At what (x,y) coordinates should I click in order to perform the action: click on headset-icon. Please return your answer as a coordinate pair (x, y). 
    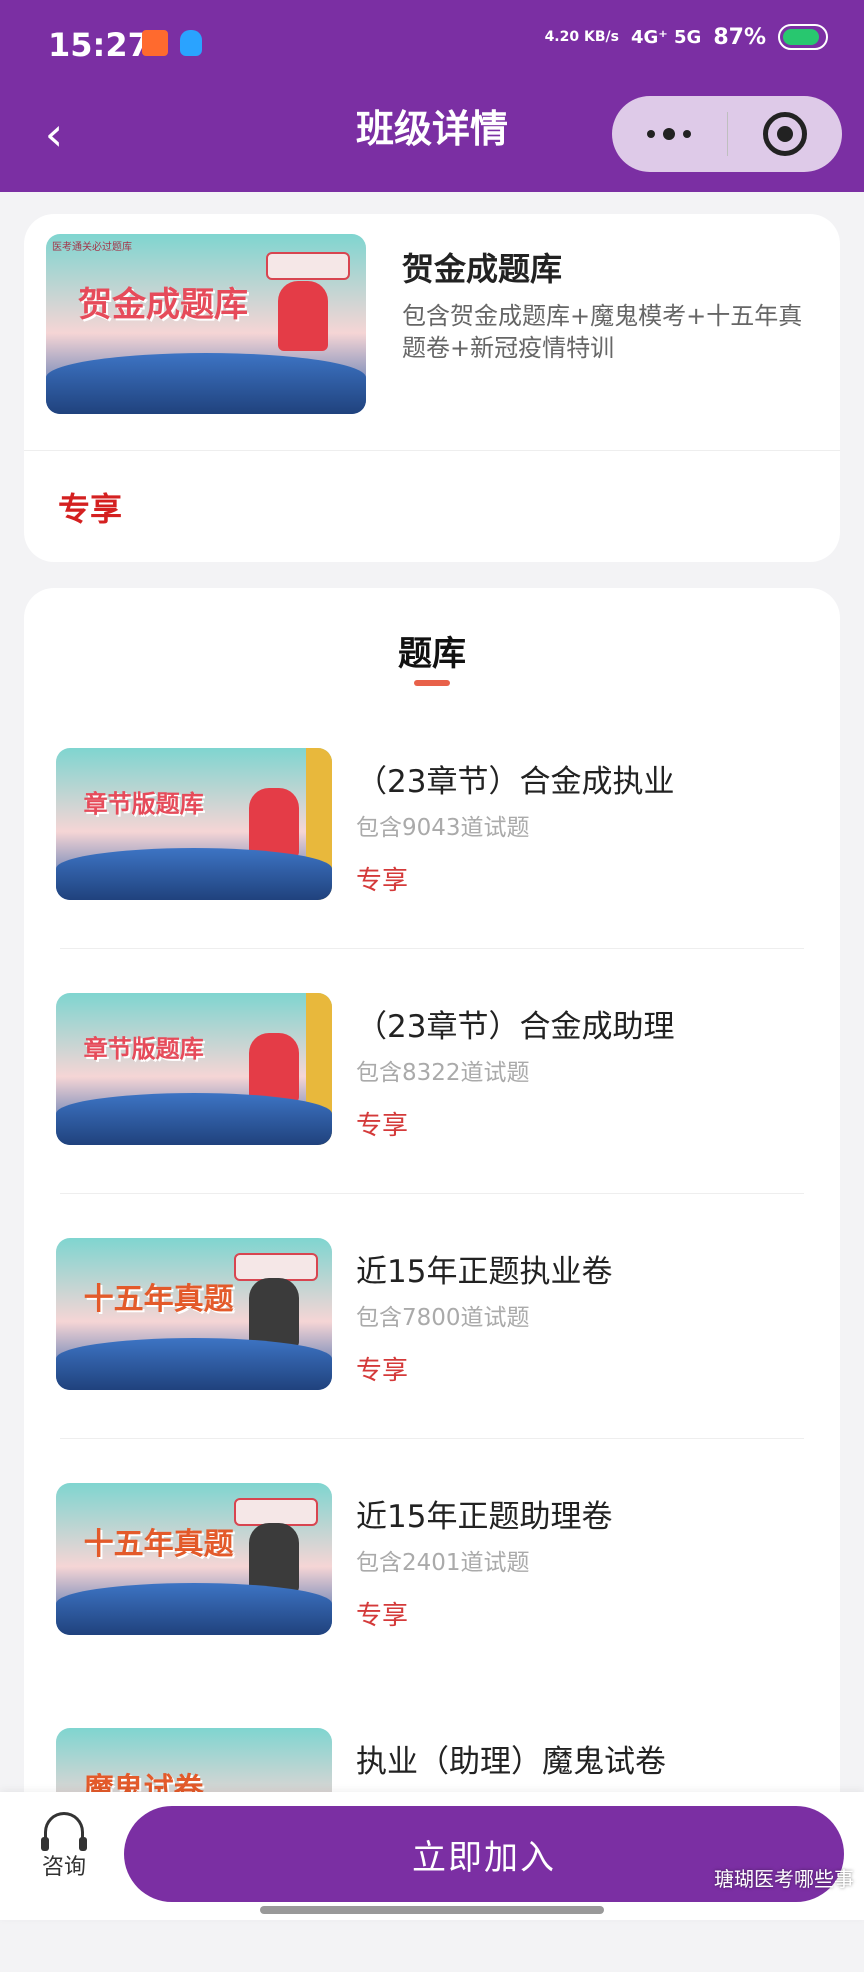
    Looking at the image, I should click on (64, 1831).